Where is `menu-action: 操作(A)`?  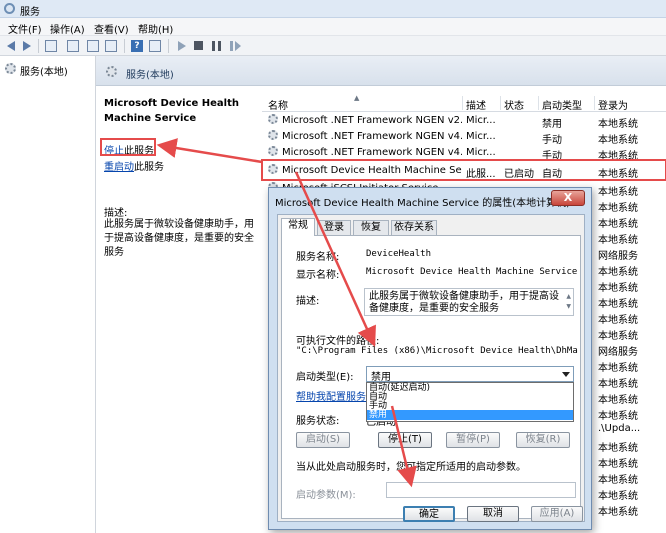 menu-action: 操作(A) is located at coordinates (67, 28).